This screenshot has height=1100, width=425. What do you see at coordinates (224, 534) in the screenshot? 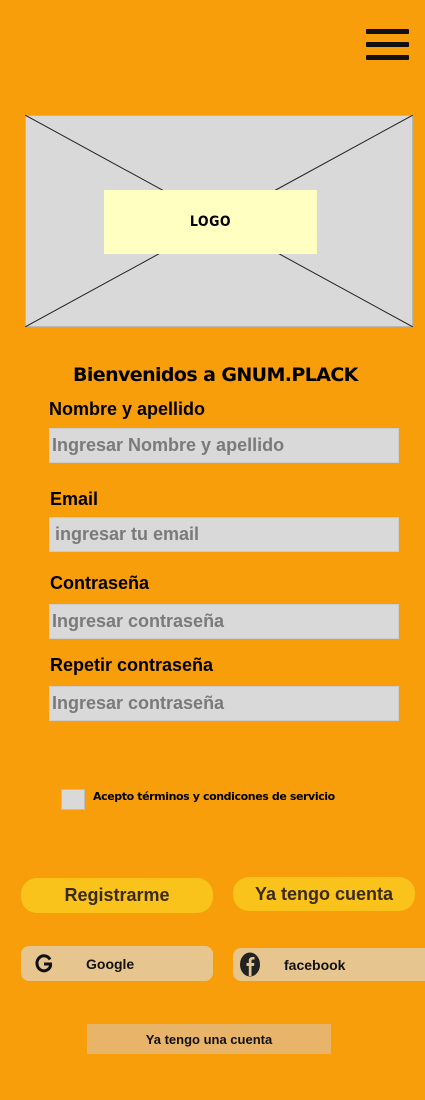
I see `email-input` at bounding box center [224, 534].